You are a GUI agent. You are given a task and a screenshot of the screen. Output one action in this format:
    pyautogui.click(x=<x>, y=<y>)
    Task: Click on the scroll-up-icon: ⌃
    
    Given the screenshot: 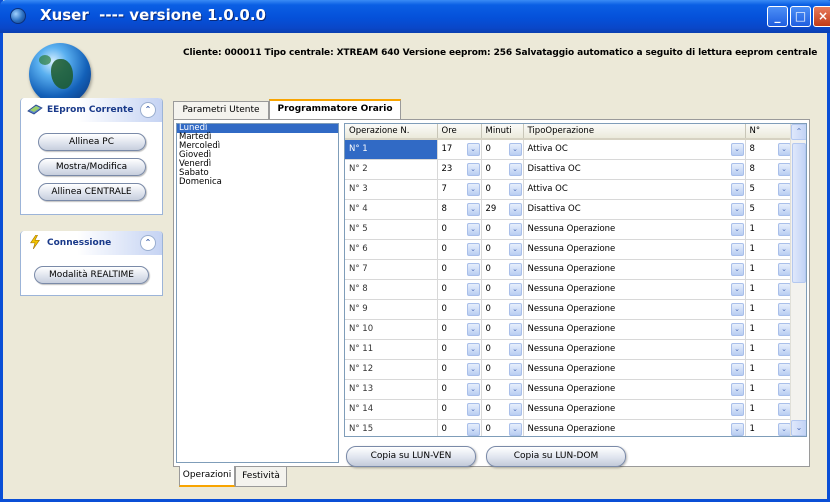 What is the action you would take?
    pyautogui.click(x=798, y=132)
    